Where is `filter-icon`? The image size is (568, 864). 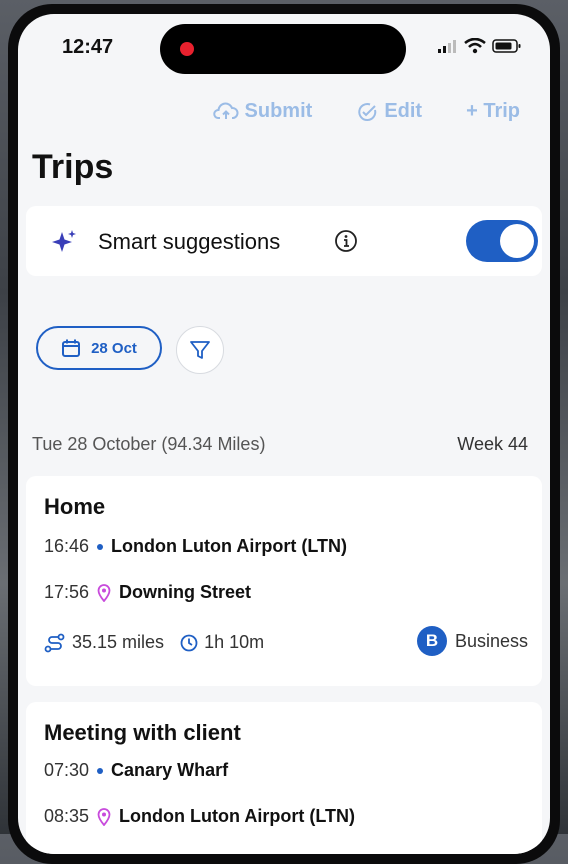 filter-icon is located at coordinates (200, 350).